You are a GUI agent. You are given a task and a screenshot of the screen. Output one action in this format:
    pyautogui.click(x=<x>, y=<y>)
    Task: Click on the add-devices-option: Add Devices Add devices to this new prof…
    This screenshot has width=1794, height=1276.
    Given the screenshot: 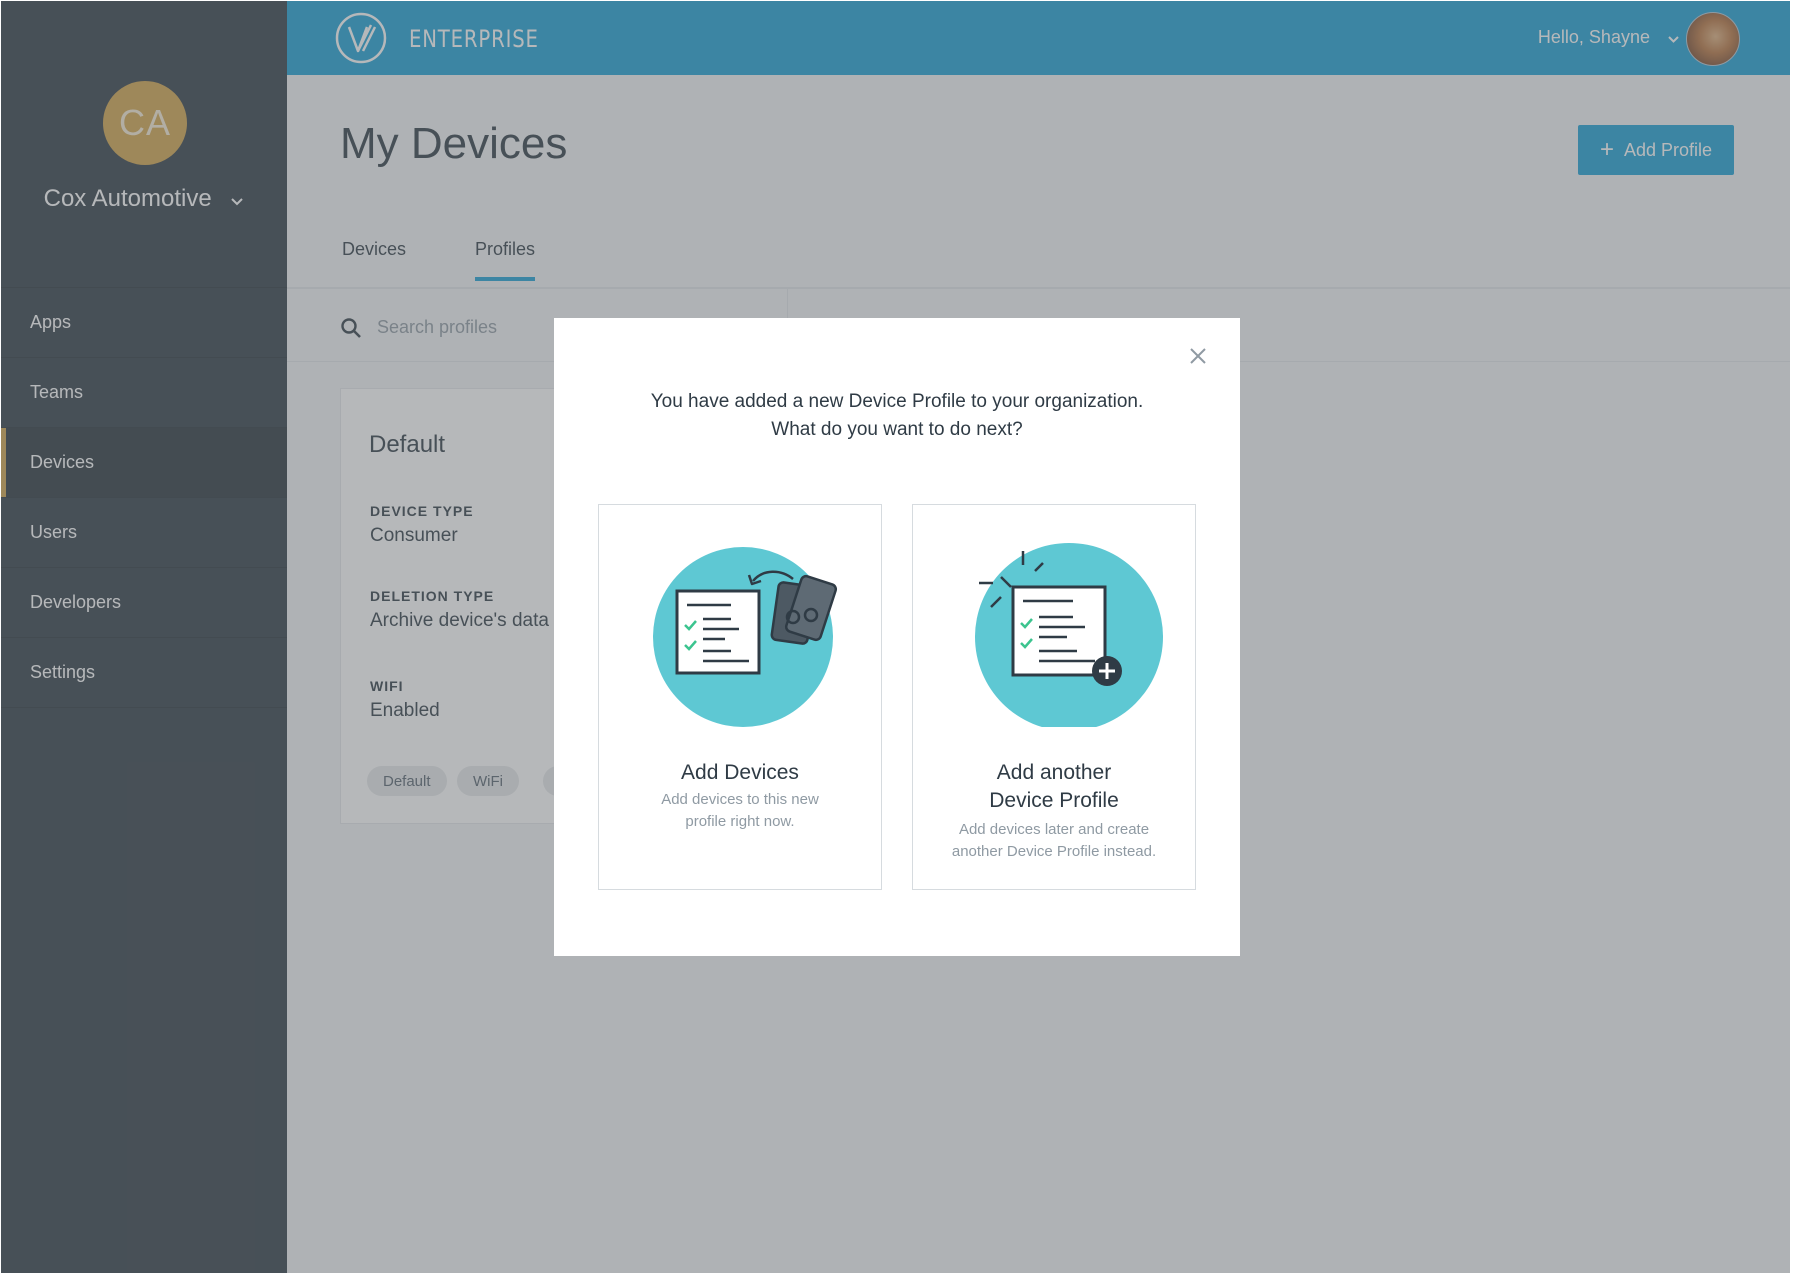 What is the action you would take?
    pyautogui.click(x=740, y=697)
    